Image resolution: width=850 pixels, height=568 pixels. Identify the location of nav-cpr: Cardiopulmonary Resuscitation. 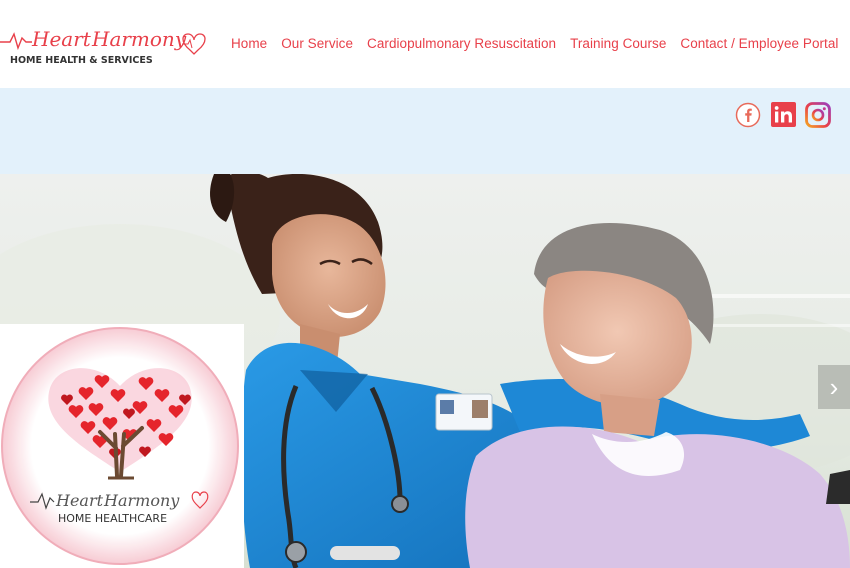
(461, 43).